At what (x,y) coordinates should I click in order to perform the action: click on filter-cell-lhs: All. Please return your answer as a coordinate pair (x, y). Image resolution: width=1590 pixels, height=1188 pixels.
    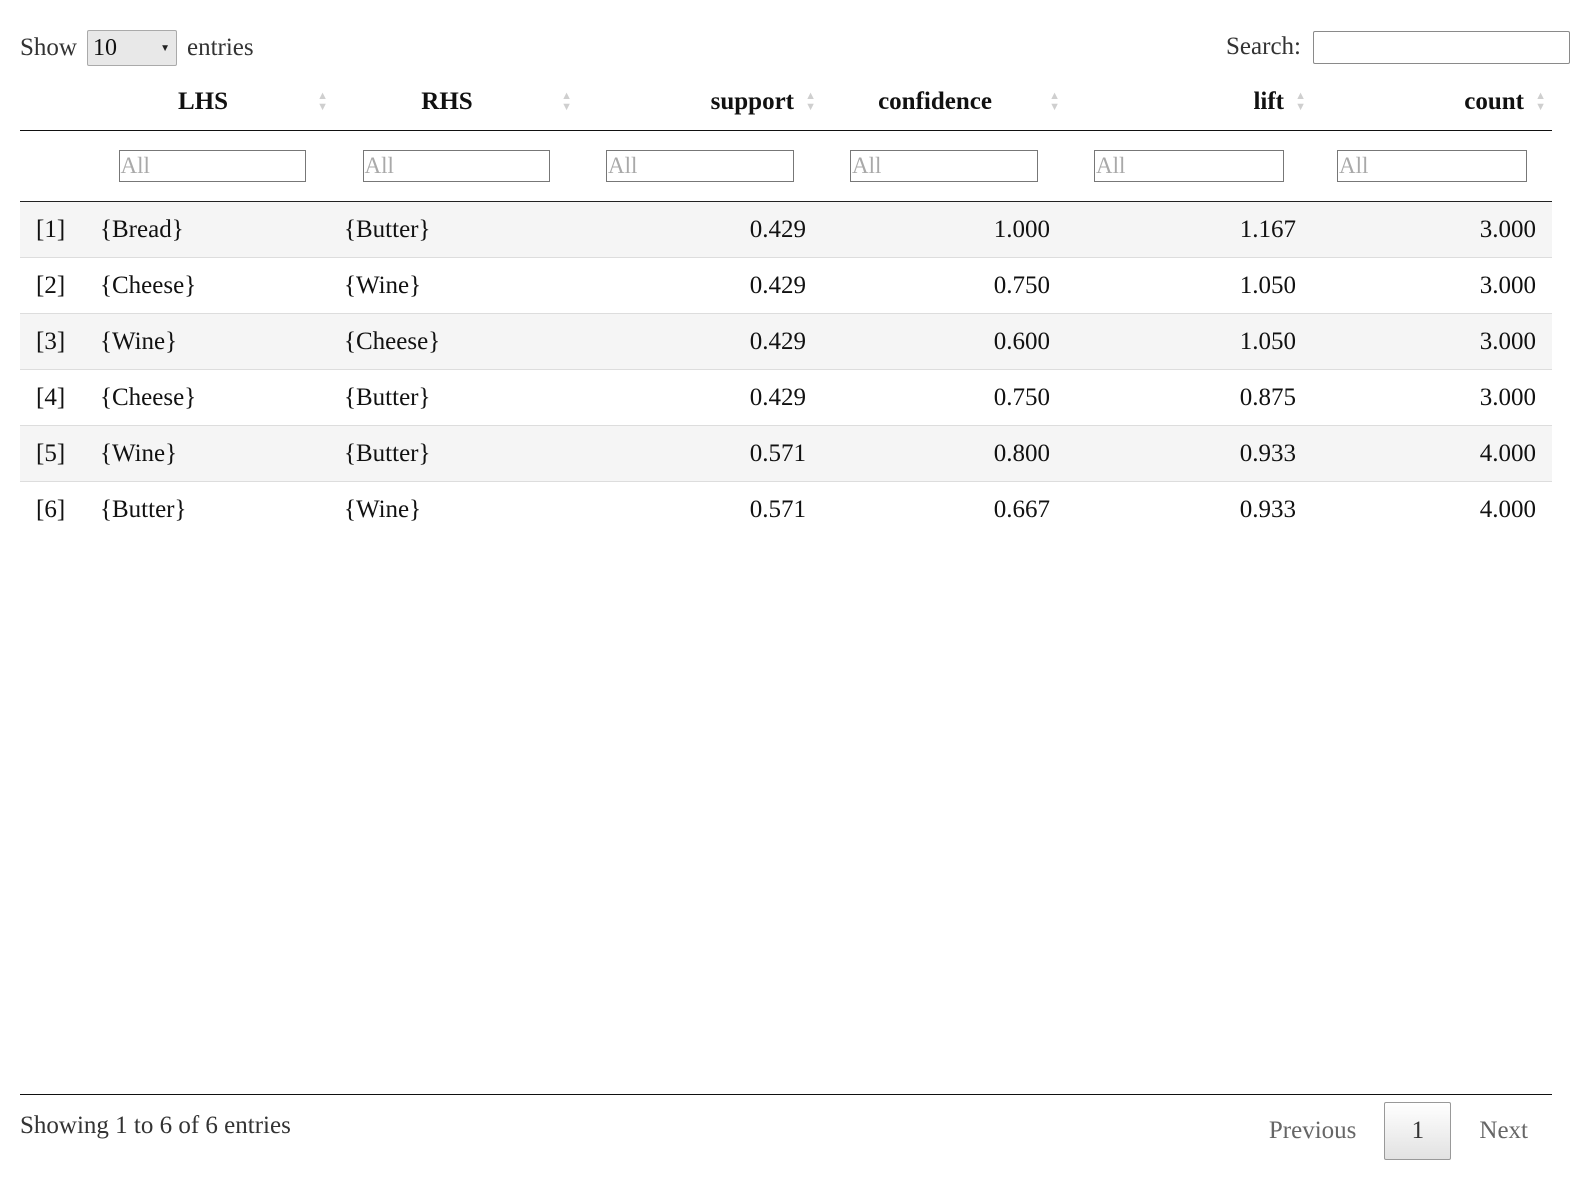
    Looking at the image, I should click on (212, 166).